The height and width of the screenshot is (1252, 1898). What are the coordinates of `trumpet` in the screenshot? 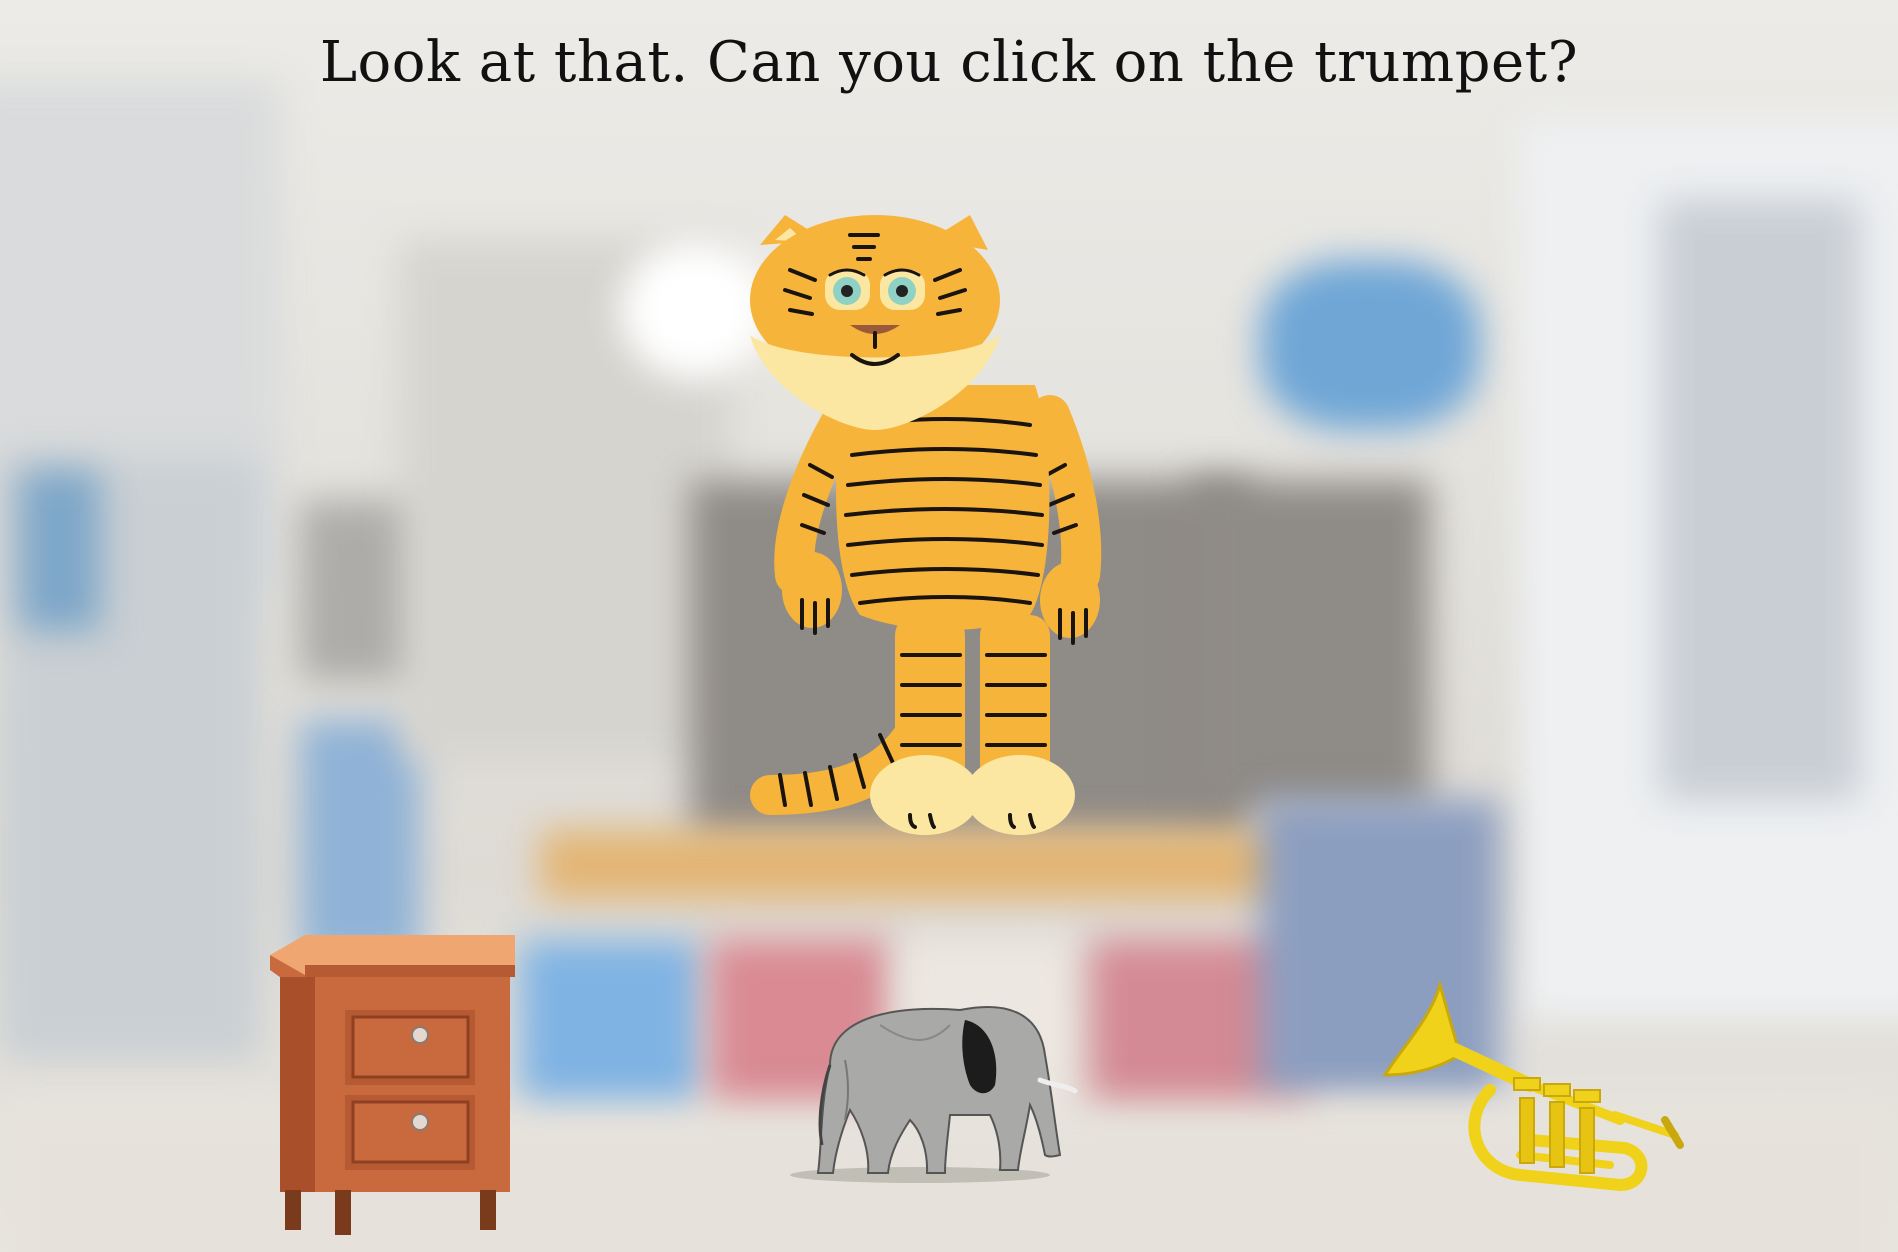 It's located at (1532, 1087).